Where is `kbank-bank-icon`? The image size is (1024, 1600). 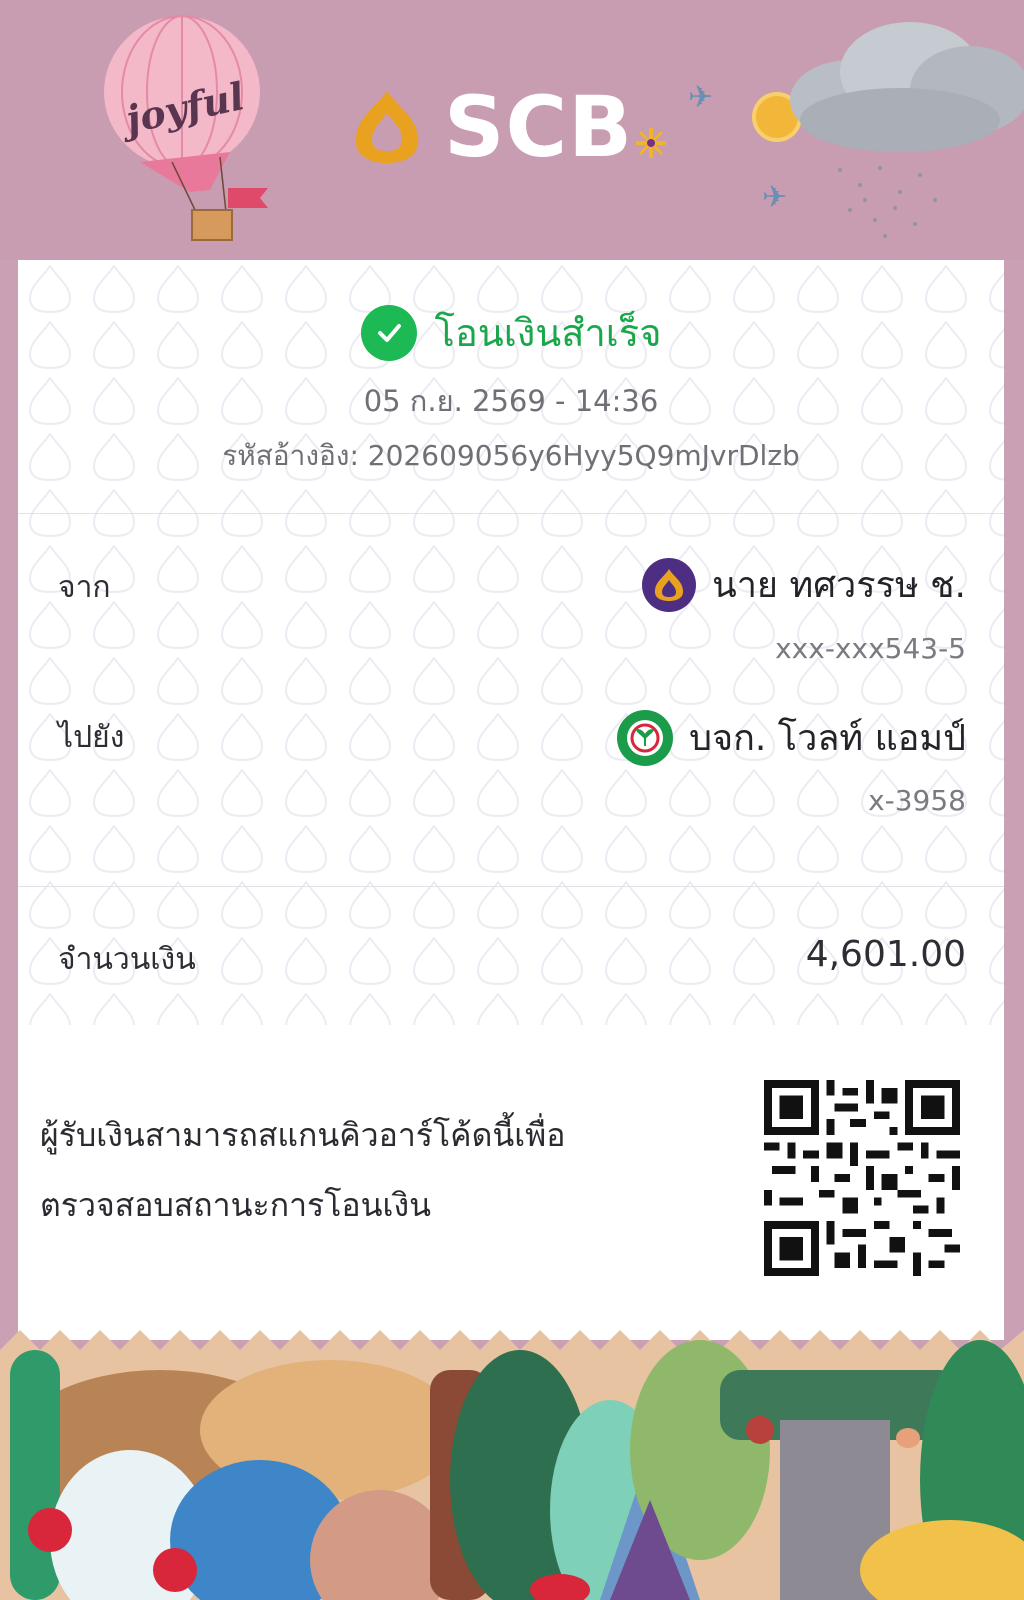
kbank-bank-icon is located at coordinates (645, 737).